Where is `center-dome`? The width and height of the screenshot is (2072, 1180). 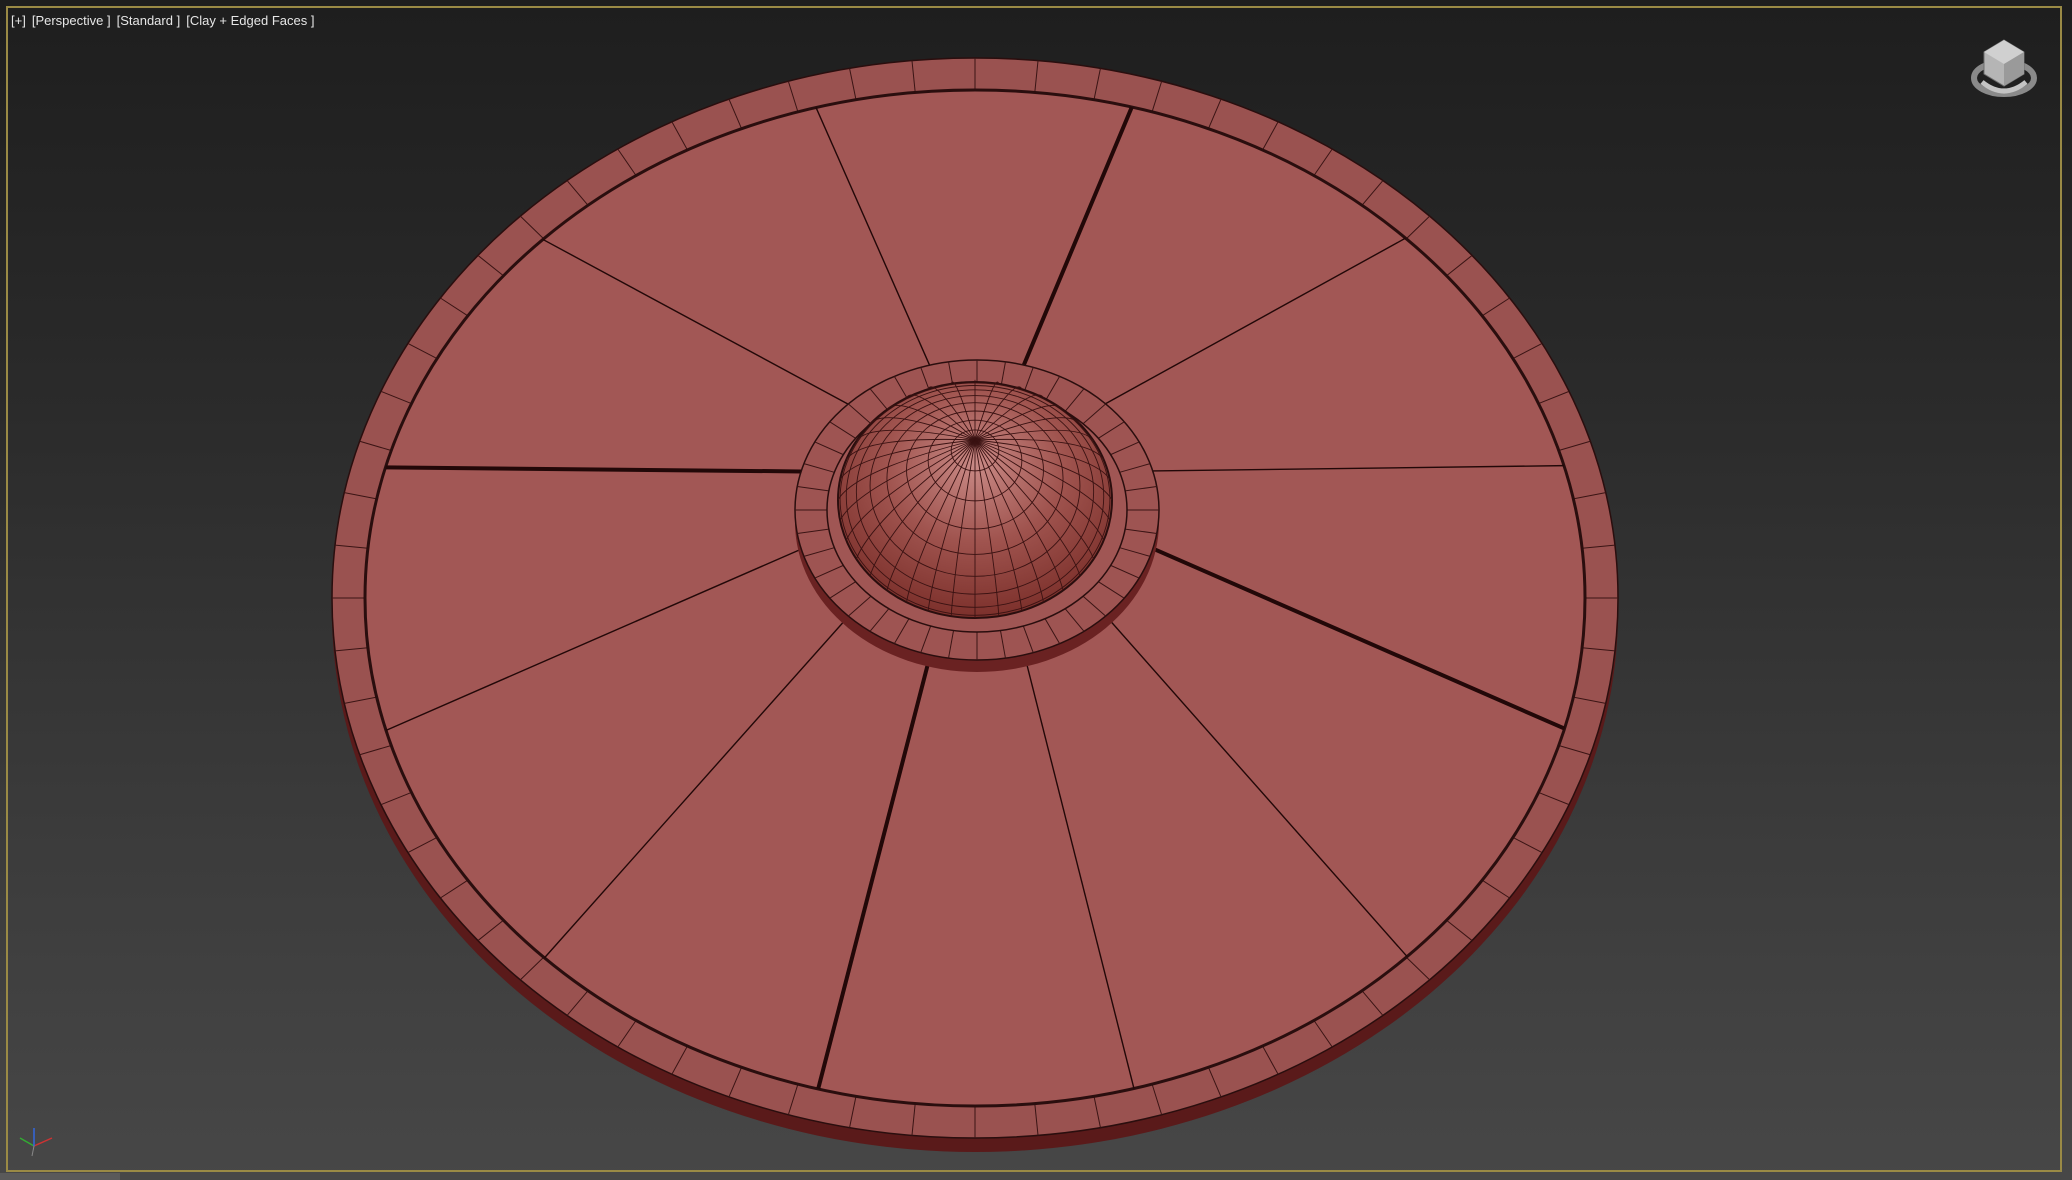
center-dome is located at coordinates (975, 499).